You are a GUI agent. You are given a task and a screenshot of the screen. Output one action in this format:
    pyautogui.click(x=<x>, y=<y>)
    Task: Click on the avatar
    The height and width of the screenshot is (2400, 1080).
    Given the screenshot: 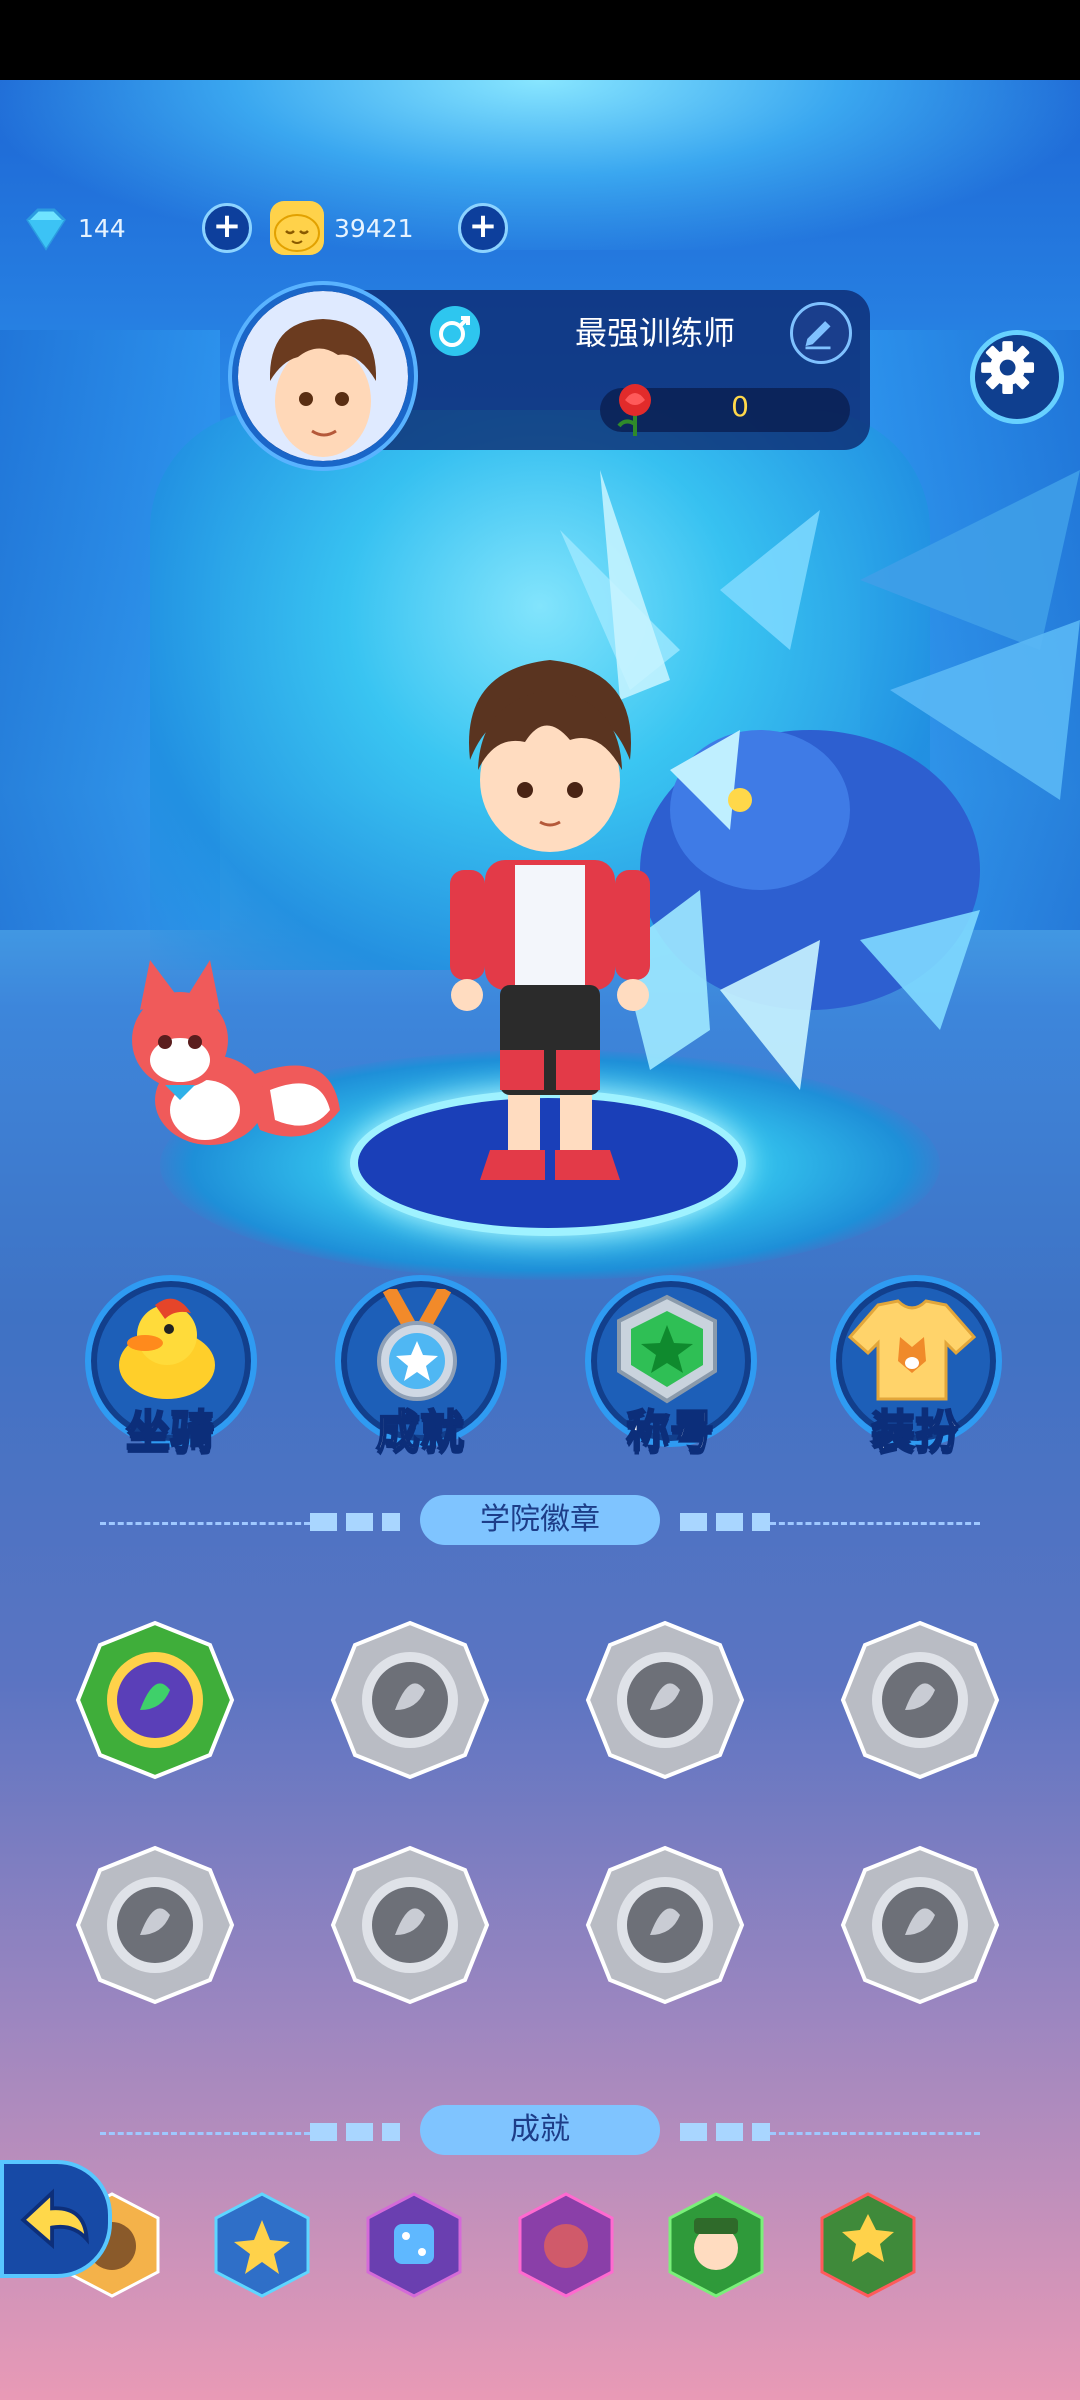 What is the action you would take?
    pyautogui.click(x=323, y=376)
    